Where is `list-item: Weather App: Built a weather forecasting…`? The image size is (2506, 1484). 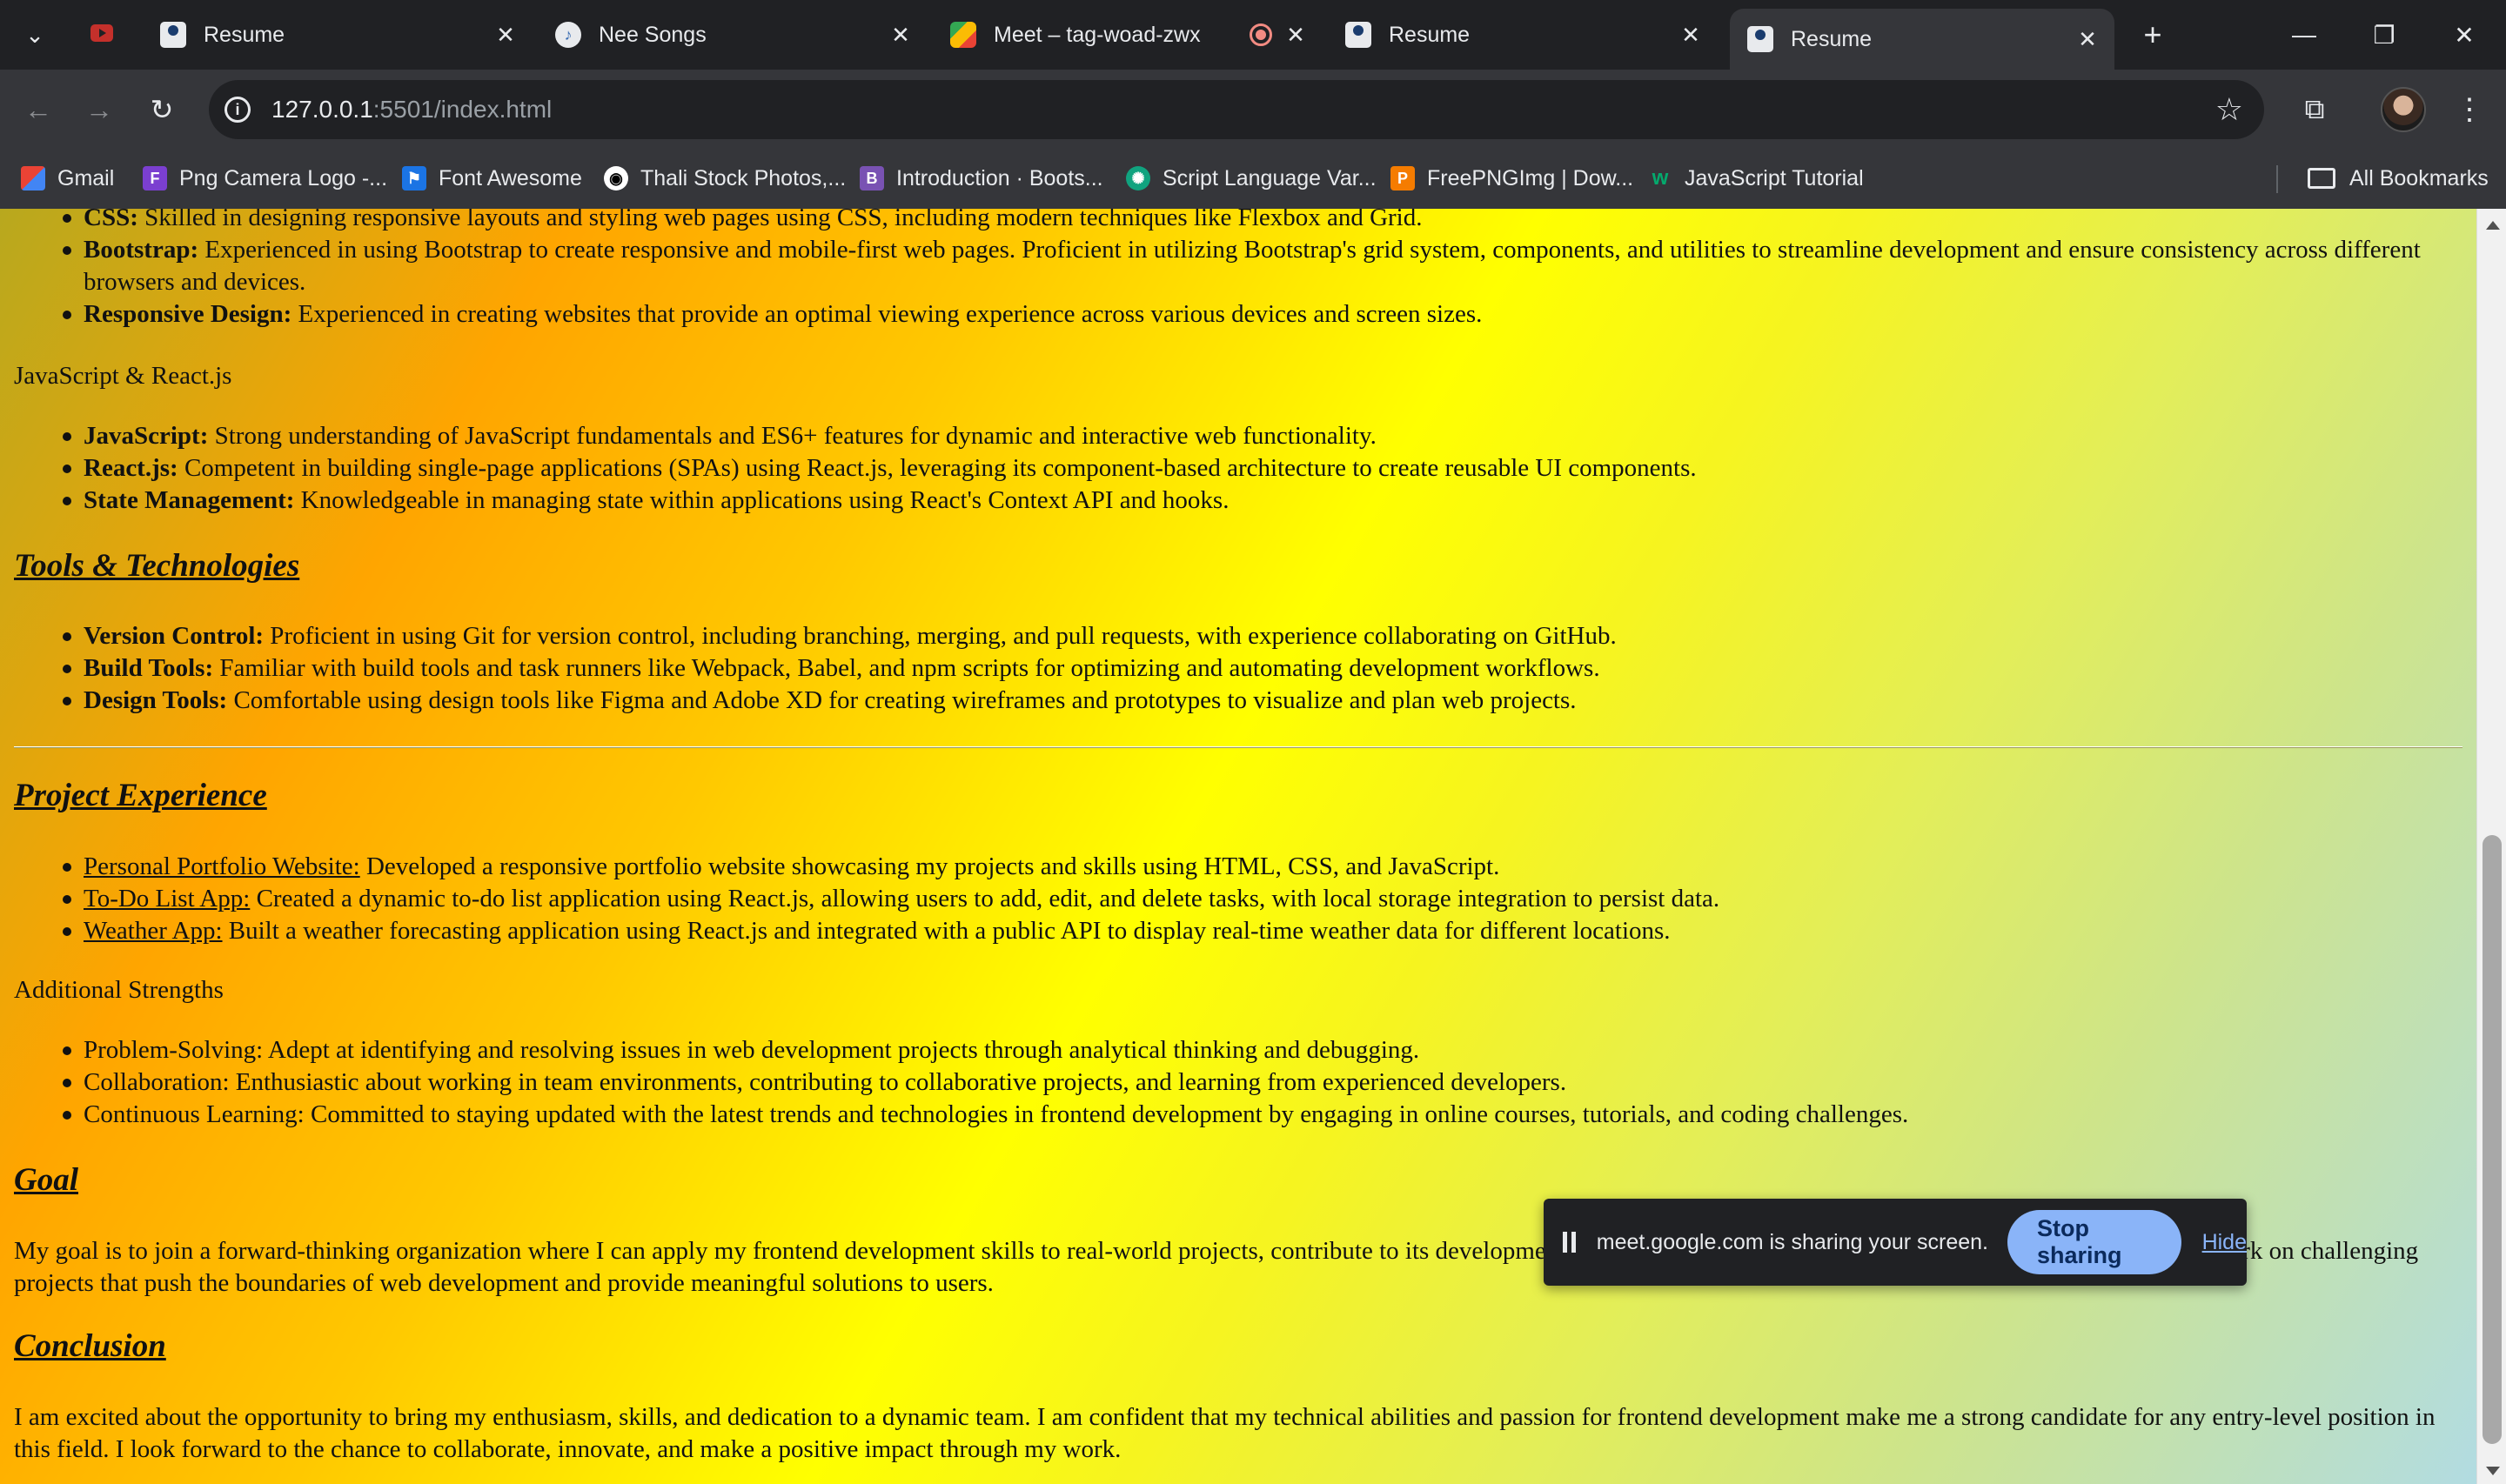
list-item: Weather App: Built a weather forecasting… is located at coordinates (877, 931).